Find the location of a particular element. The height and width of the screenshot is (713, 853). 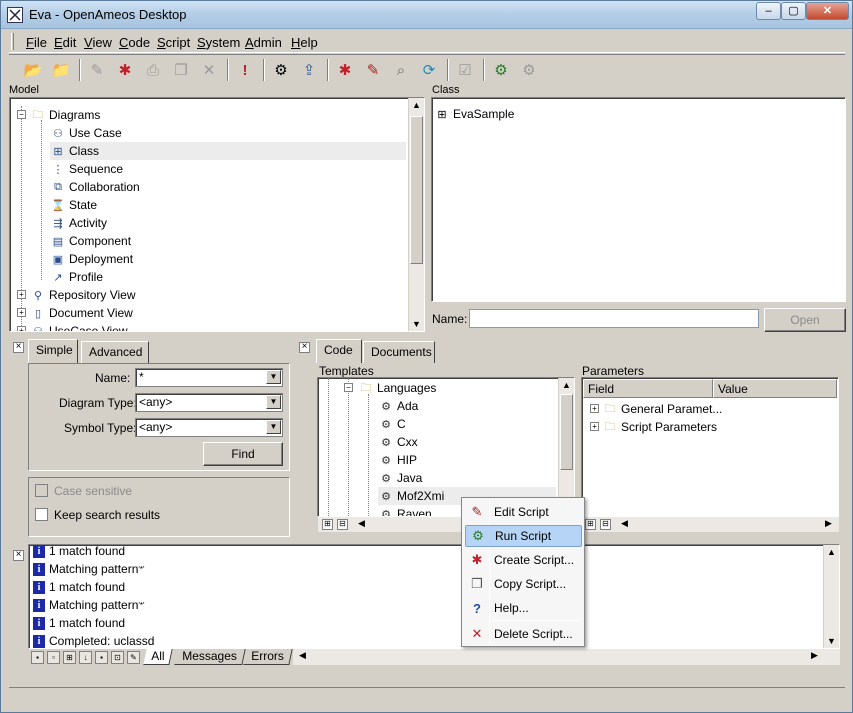

template-item: ⚙ Ada is located at coordinates (398, 406).